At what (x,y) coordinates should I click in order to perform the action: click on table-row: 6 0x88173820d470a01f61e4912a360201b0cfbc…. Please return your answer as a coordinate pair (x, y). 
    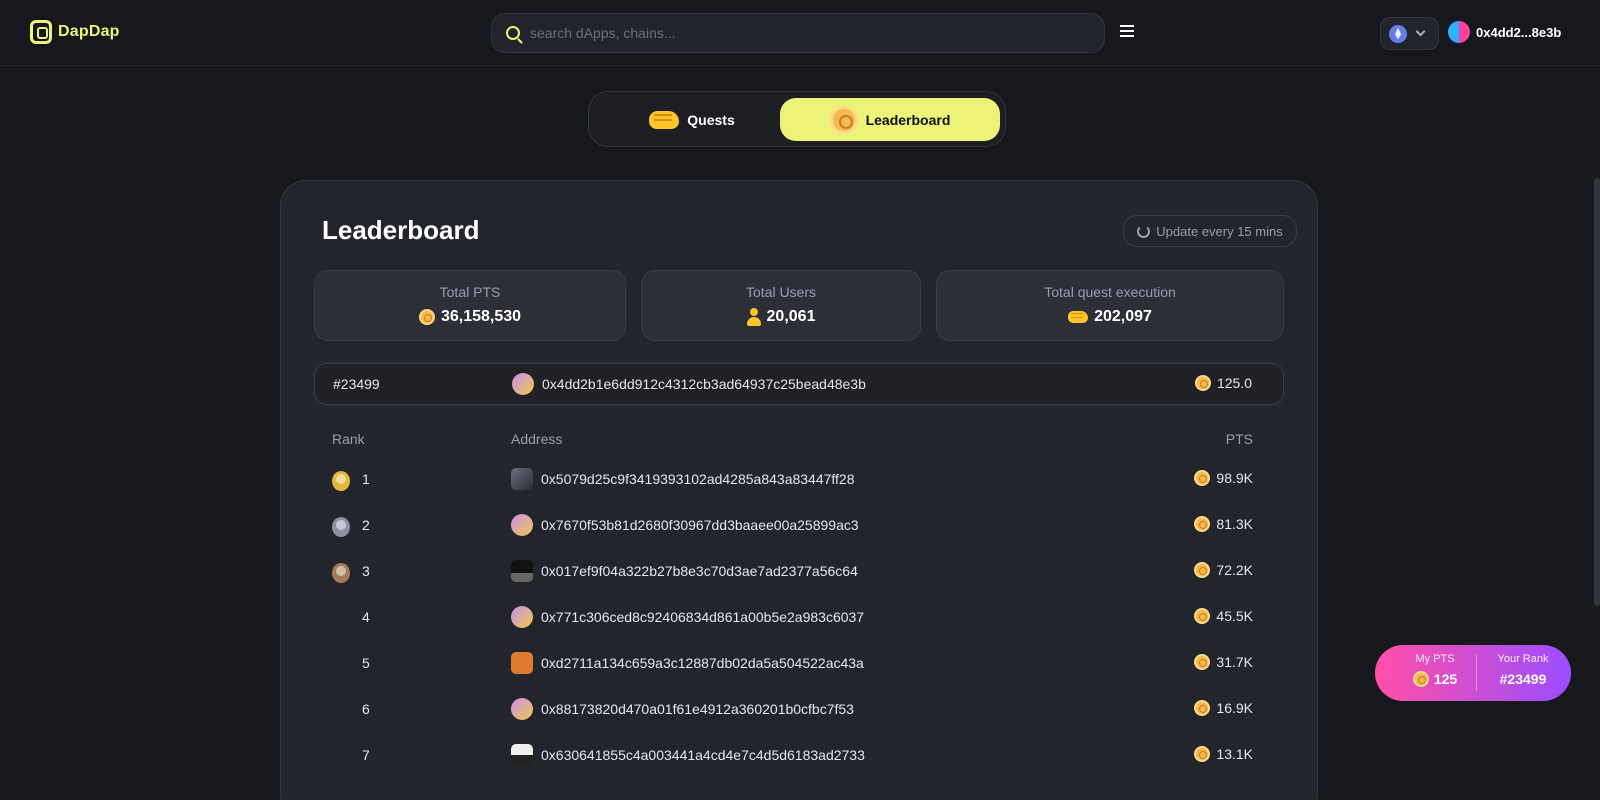
    Looking at the image, I should click on (799, 710).